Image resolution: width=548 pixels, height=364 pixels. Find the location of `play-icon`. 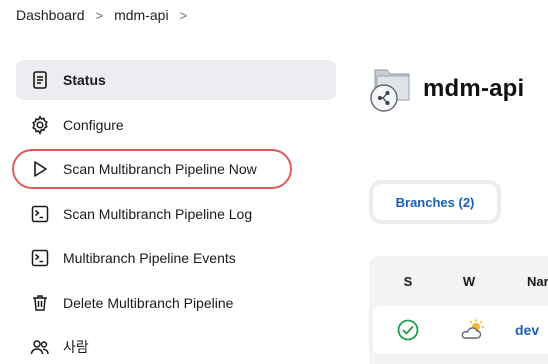

play-icon is located at coordinates (40, 169).